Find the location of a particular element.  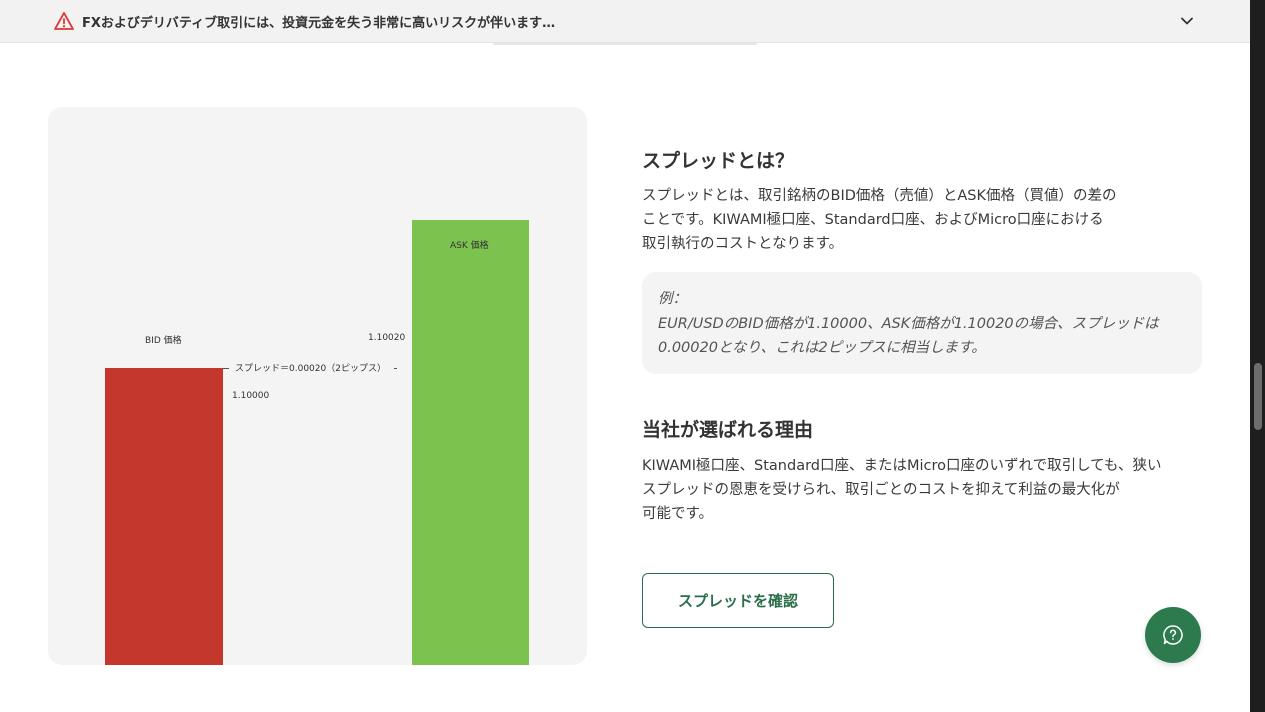

body-line: スプレッドの恩恵を受けられ、取引ごとのコストを抑えて利益の最大化が is located at coordinates (881, 490).